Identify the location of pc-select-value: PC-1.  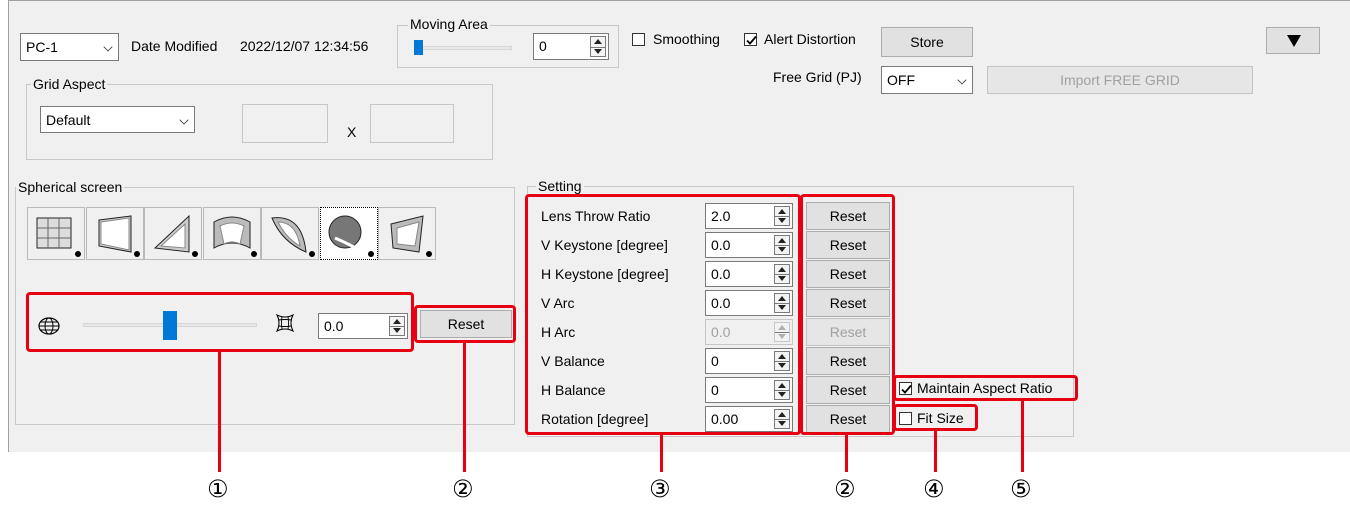
(42, 47).